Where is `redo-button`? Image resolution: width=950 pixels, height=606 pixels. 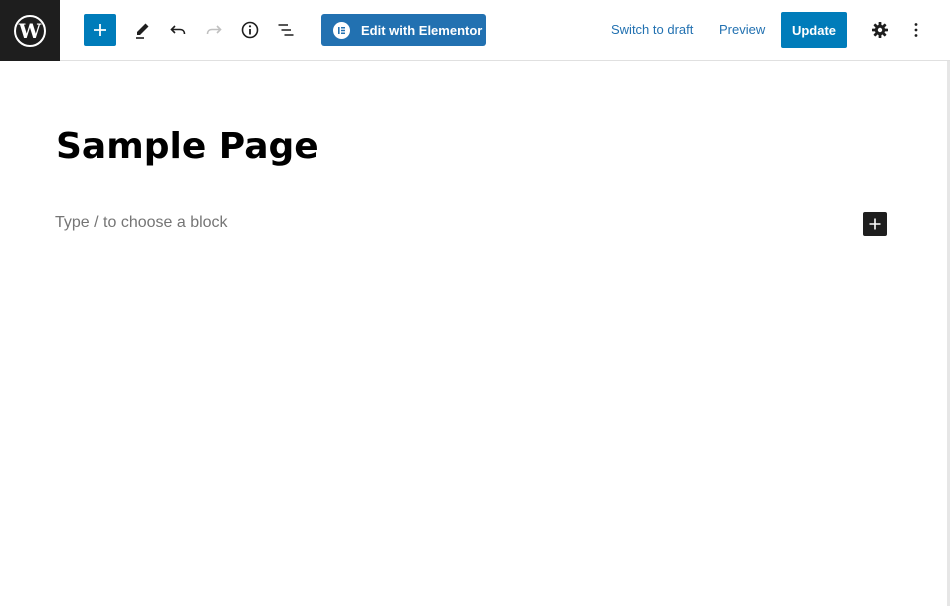
redo-button is located at coordinates (214, 30).